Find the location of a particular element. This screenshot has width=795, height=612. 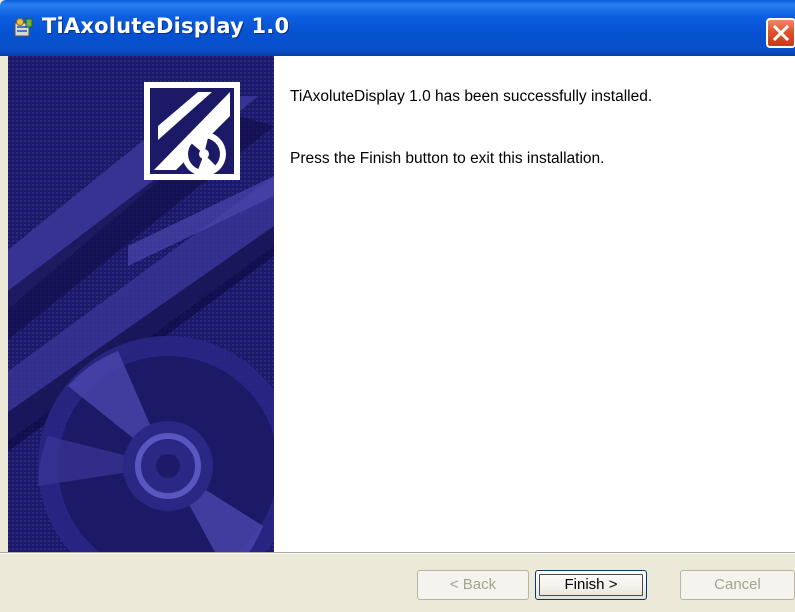

back-button-label: < Back is located at coordinates (473, 584).